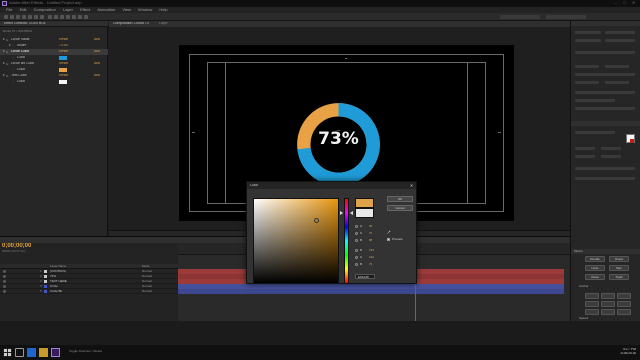  Describe the element at coordinates (6, 17) in the screenshot. I see `home-tool-icon` at that location.